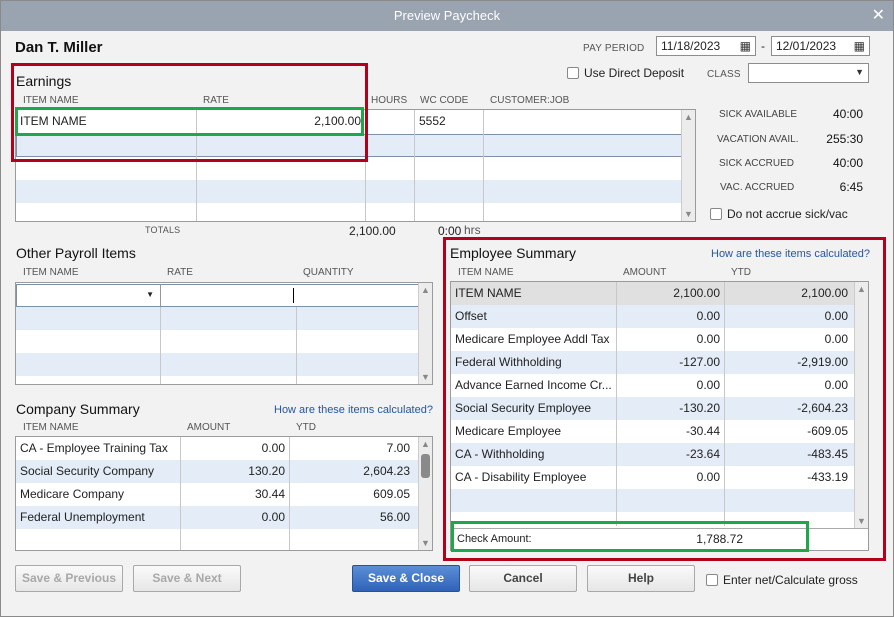 The height and width of the screenshot is (617, 894). Describe the element at coordinates (808, 73) in the screenshot. I see `class-dropdown: ▼` at that location.